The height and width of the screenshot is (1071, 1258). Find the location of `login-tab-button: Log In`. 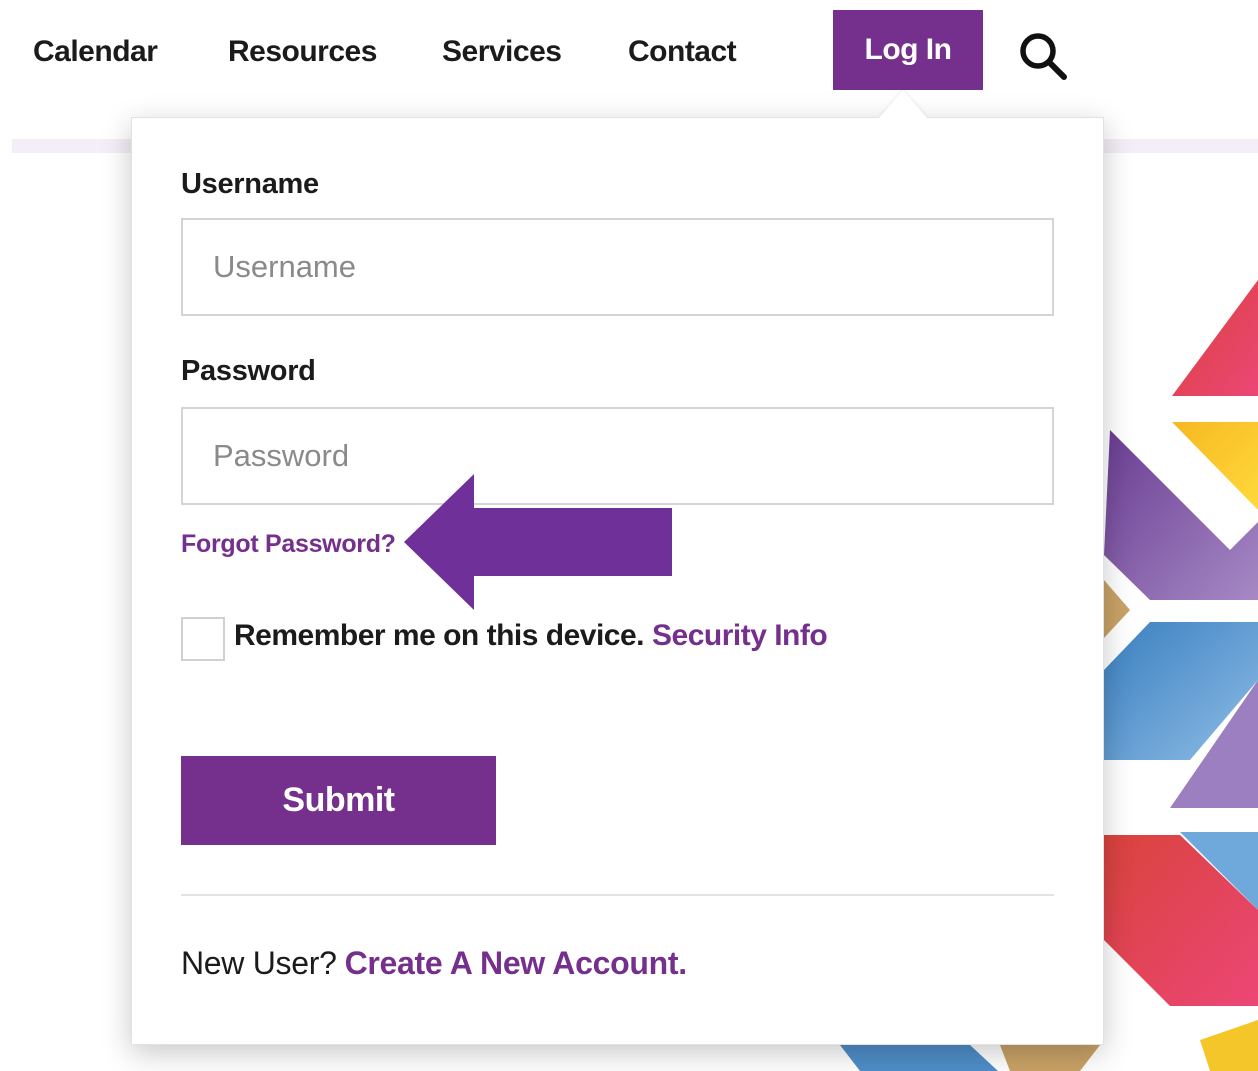

login-tab-button: Log In is located at coordinates (908, 50).